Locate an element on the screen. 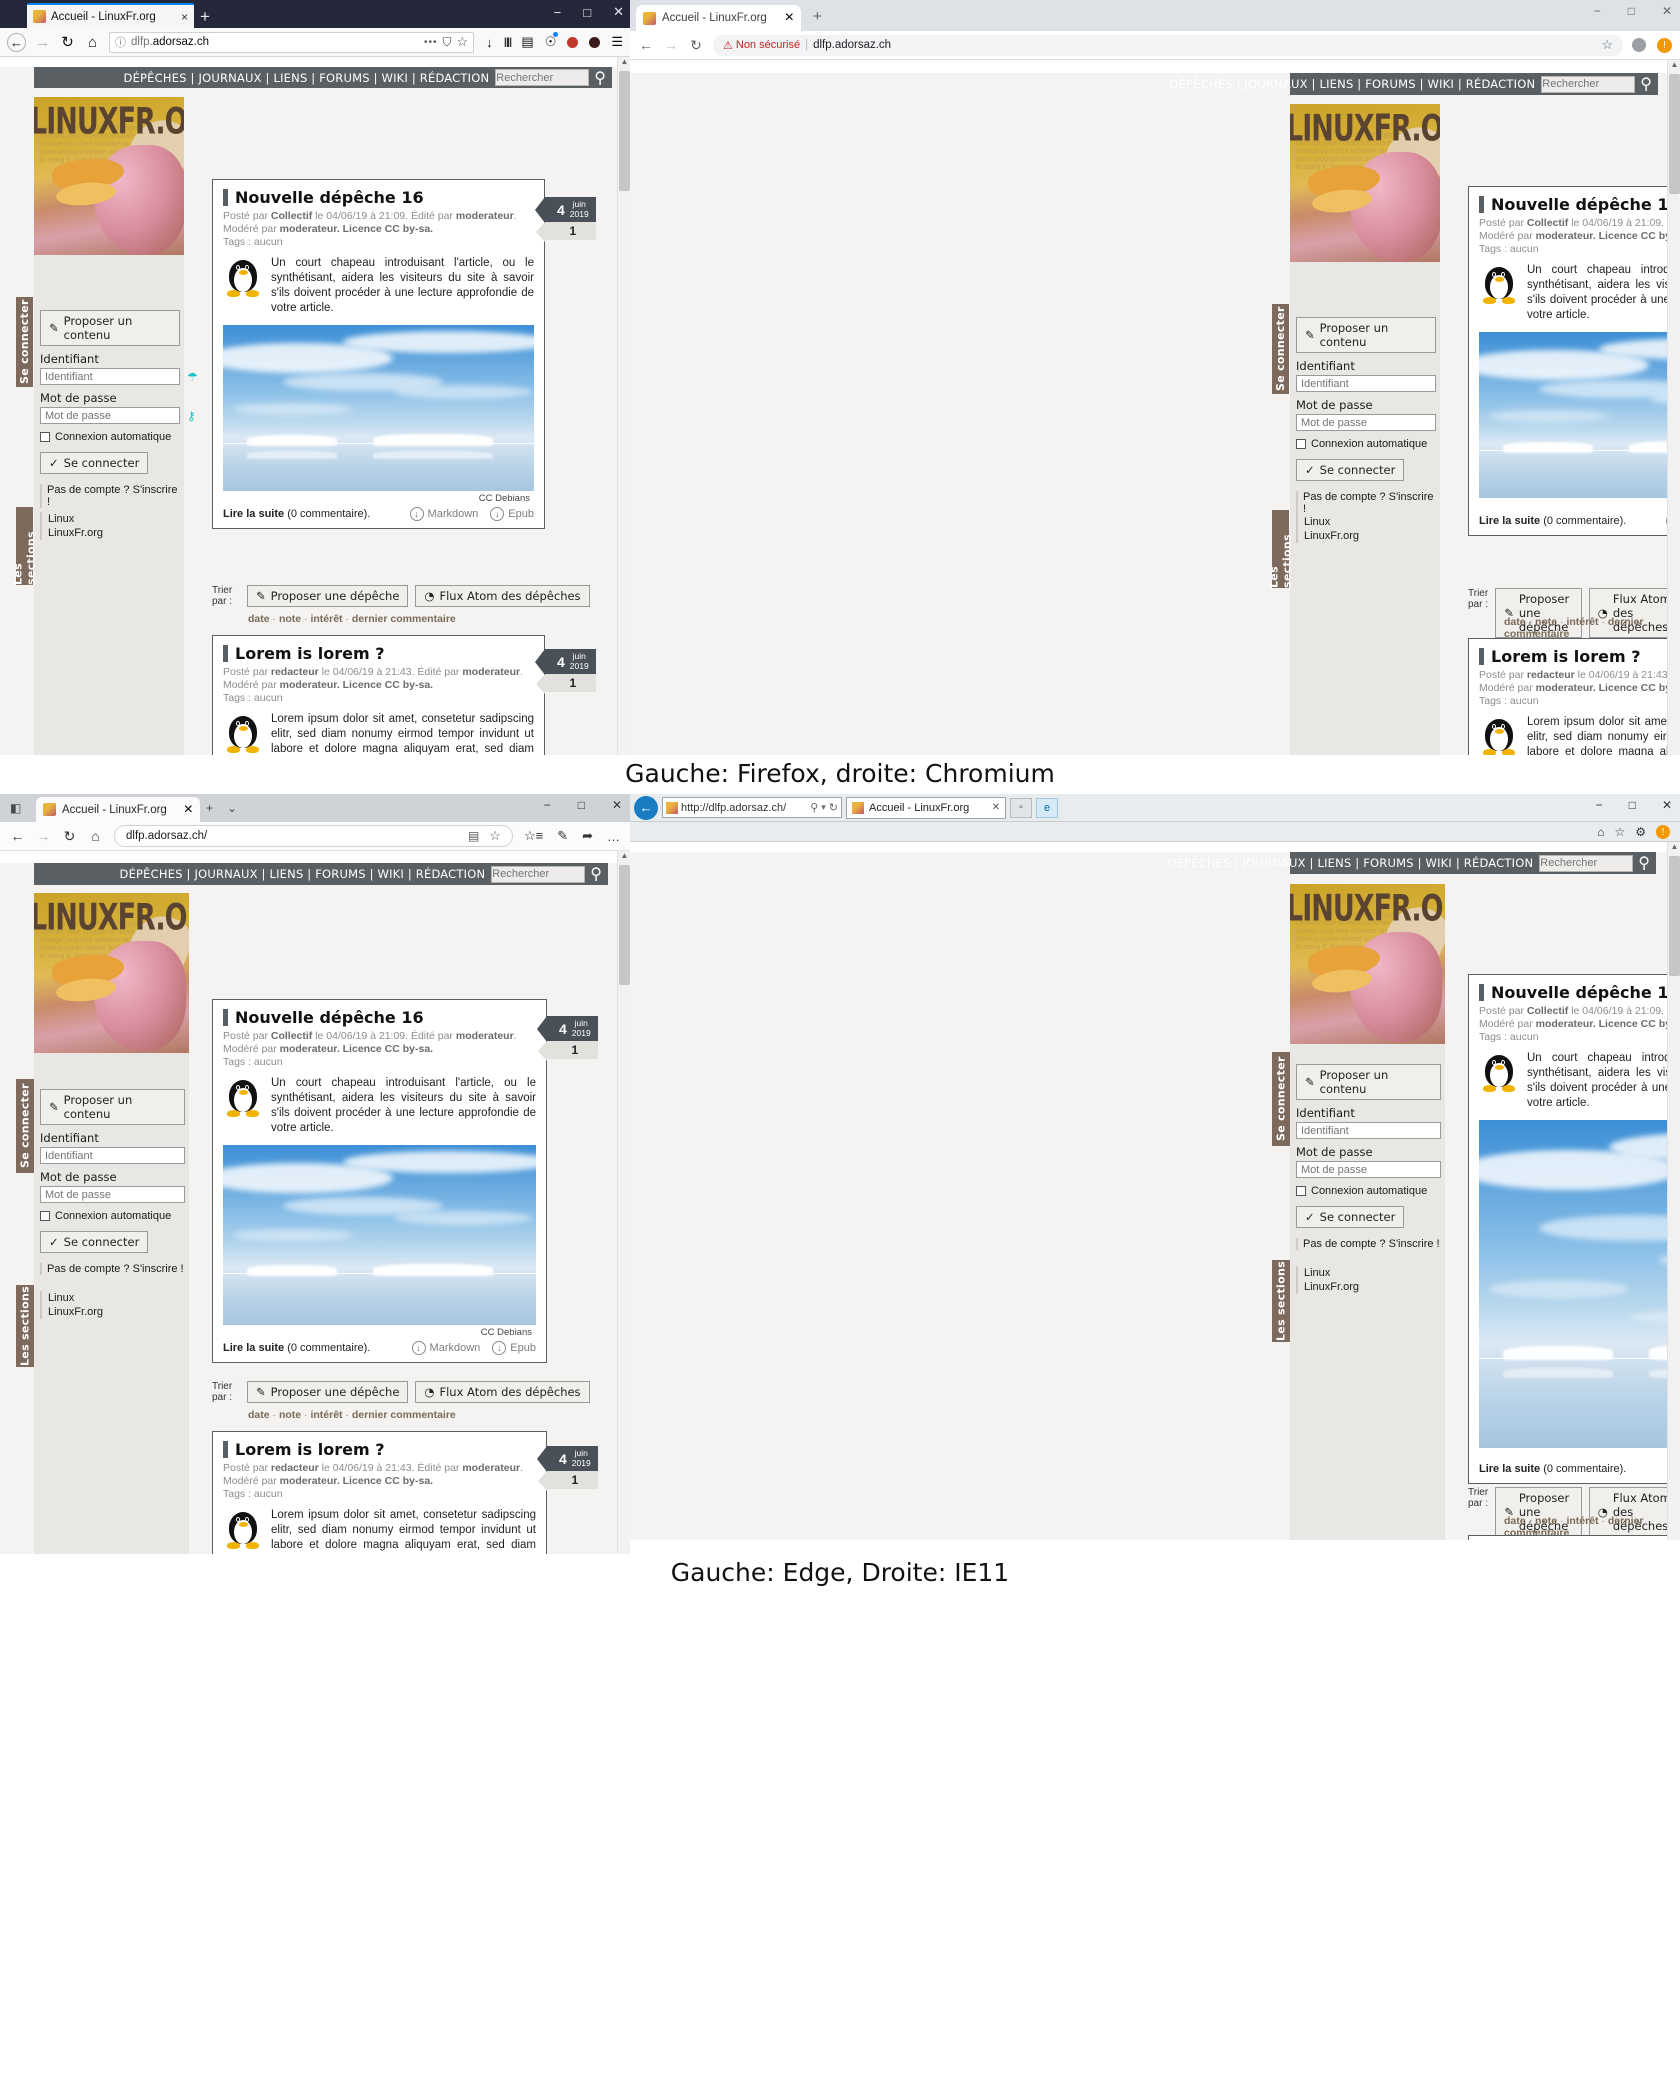 Image resolution: width=1680 pixels, height=2100 pixels. sort-option-dernier: dernier commentaire is located at coordinates (404, 1415).